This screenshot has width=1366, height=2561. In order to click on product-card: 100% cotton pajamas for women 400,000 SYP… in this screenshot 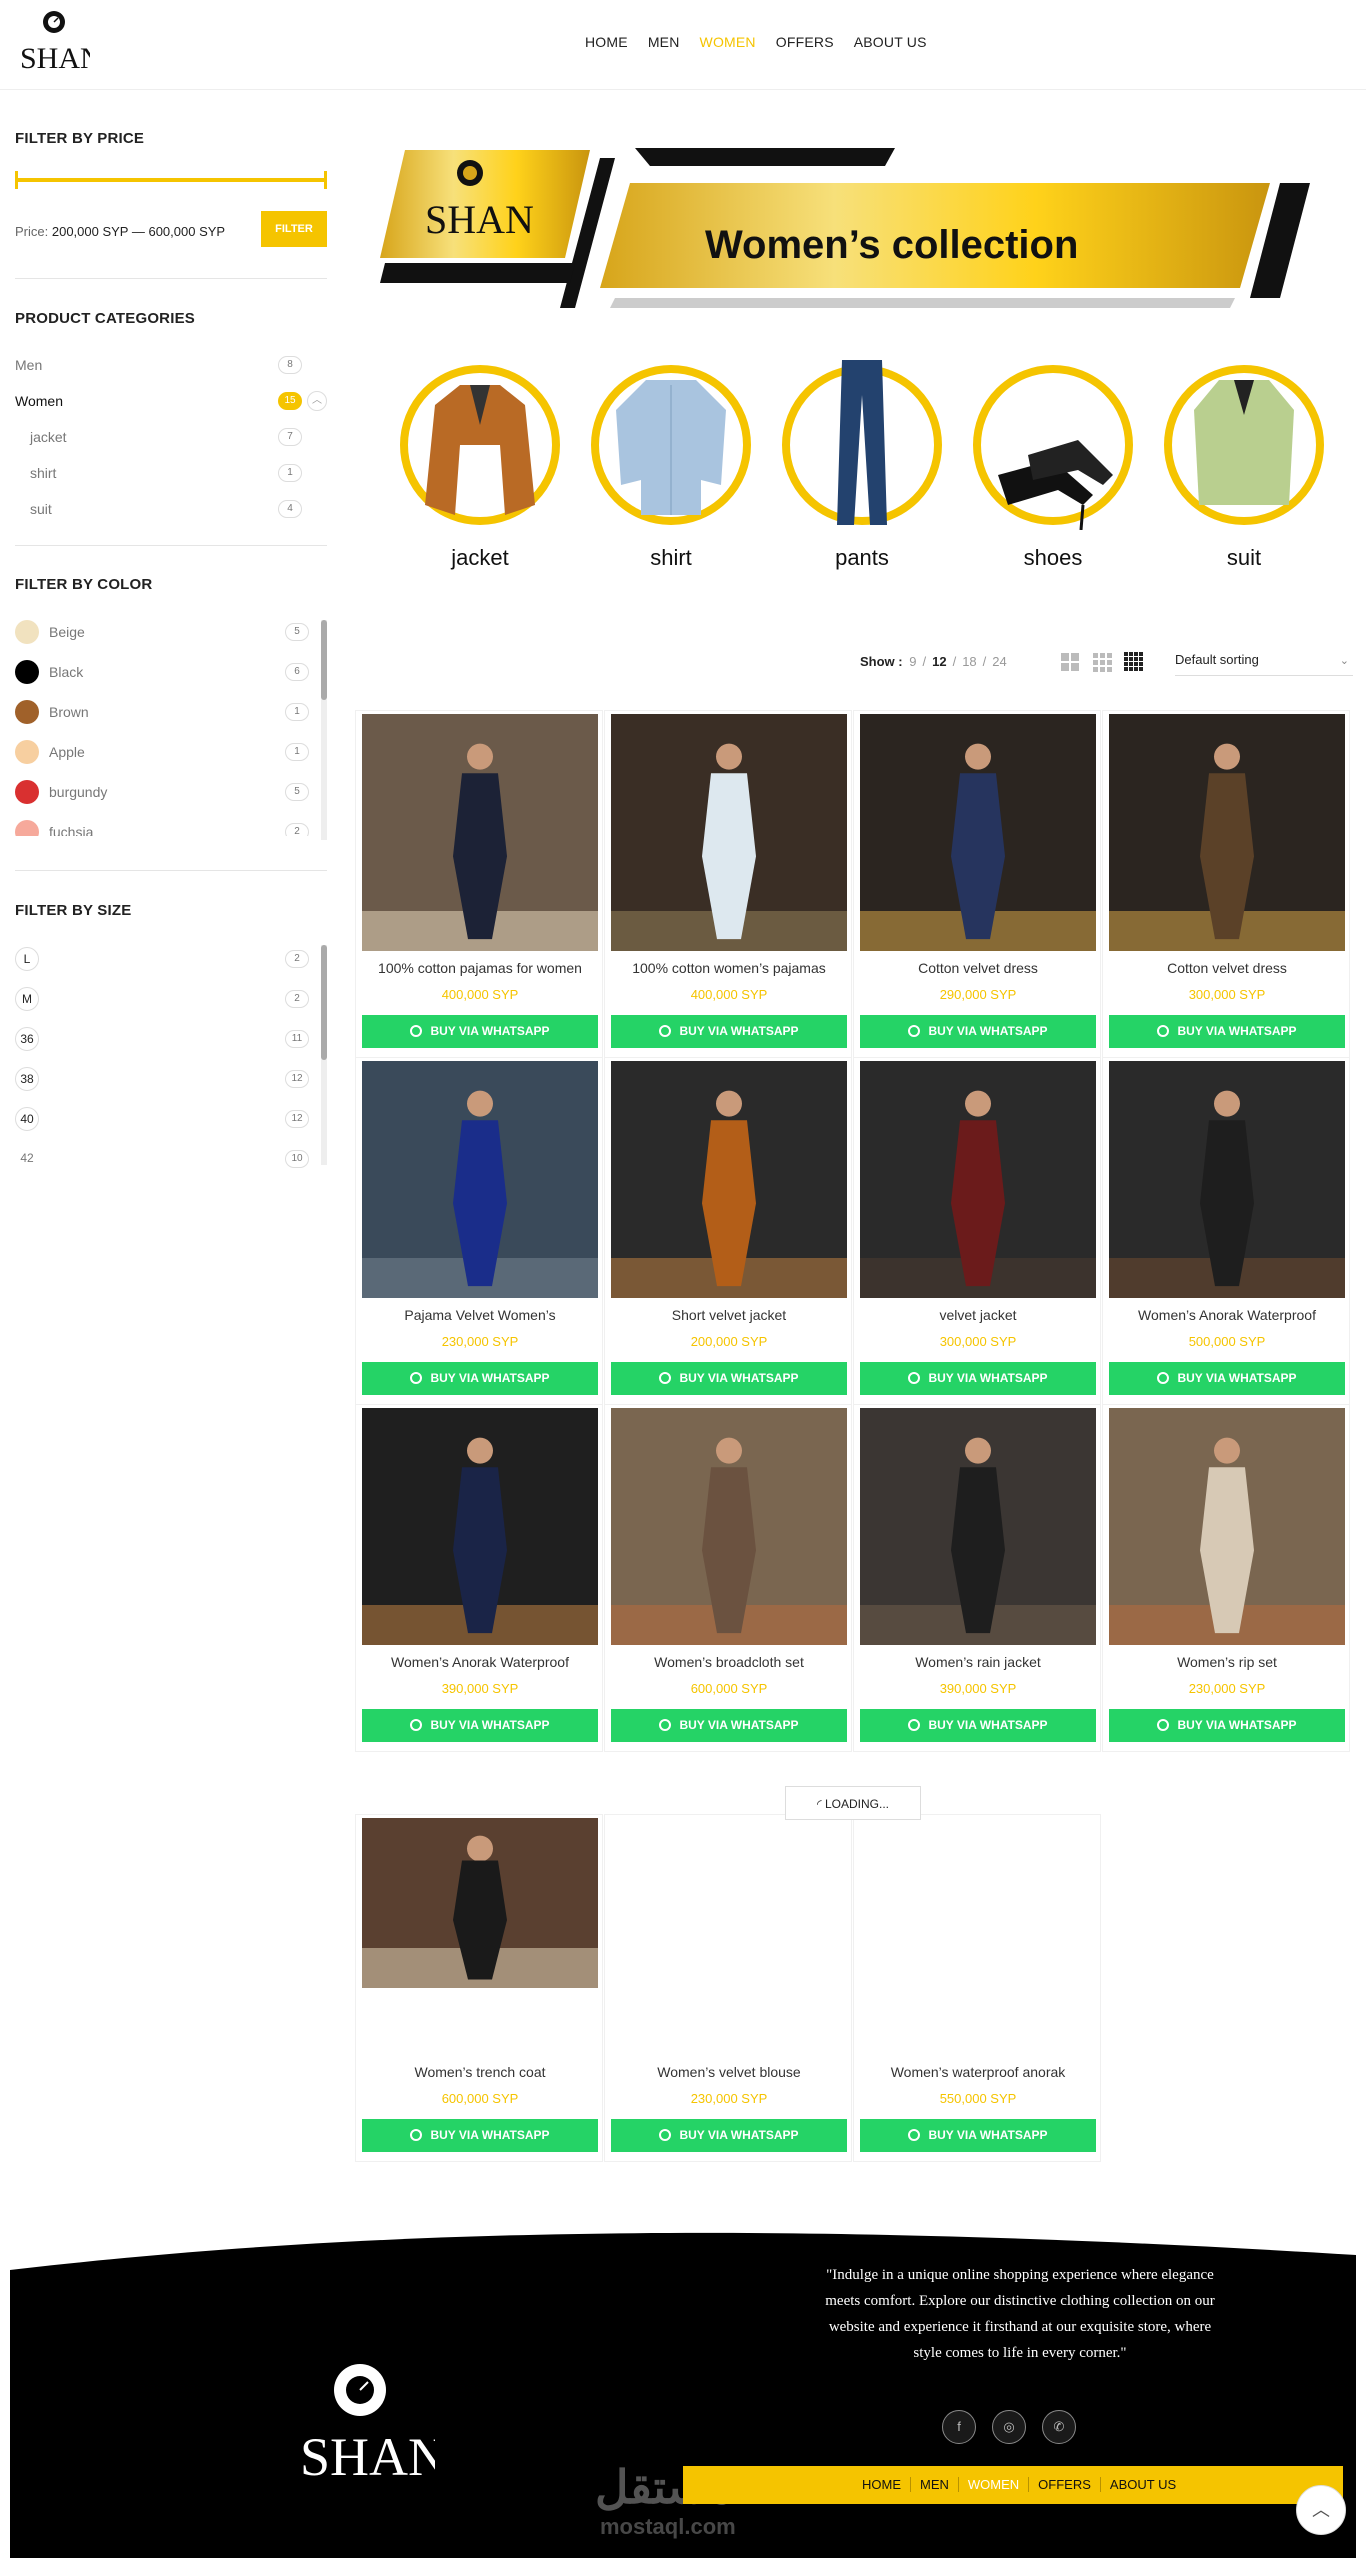, I will do `click(479, 884)`.